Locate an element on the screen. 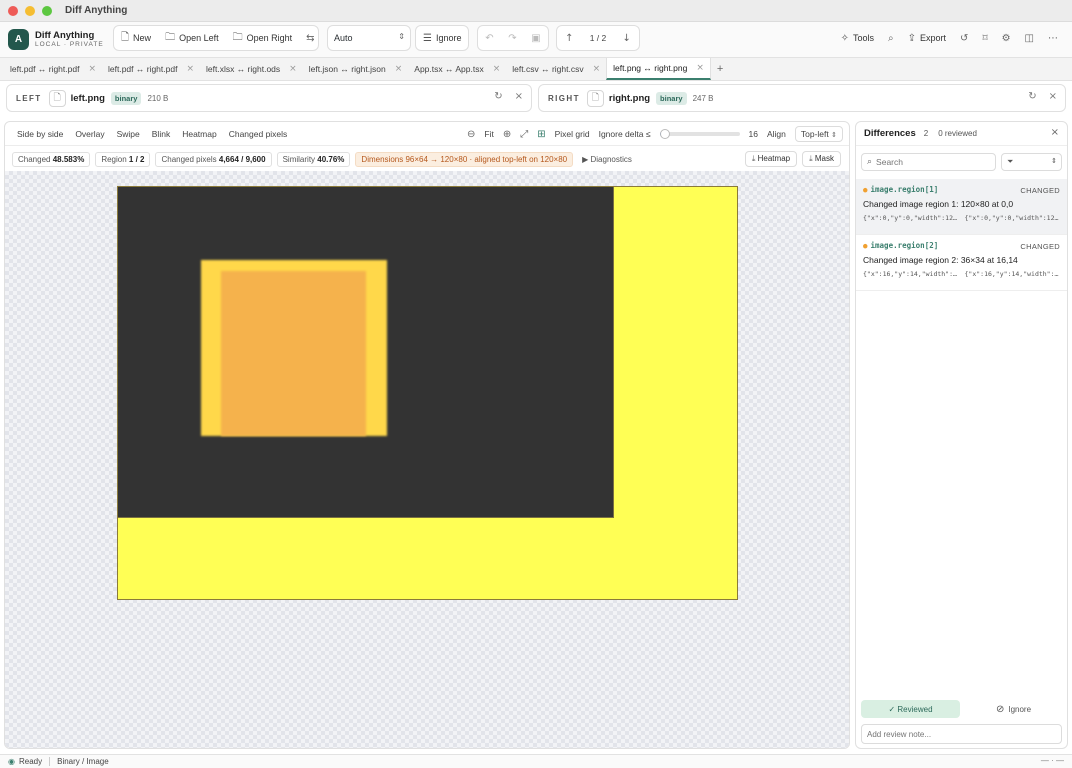  diff-navigation: ↑ 1 / 2 ↓ is located at coordinates (598, 38).